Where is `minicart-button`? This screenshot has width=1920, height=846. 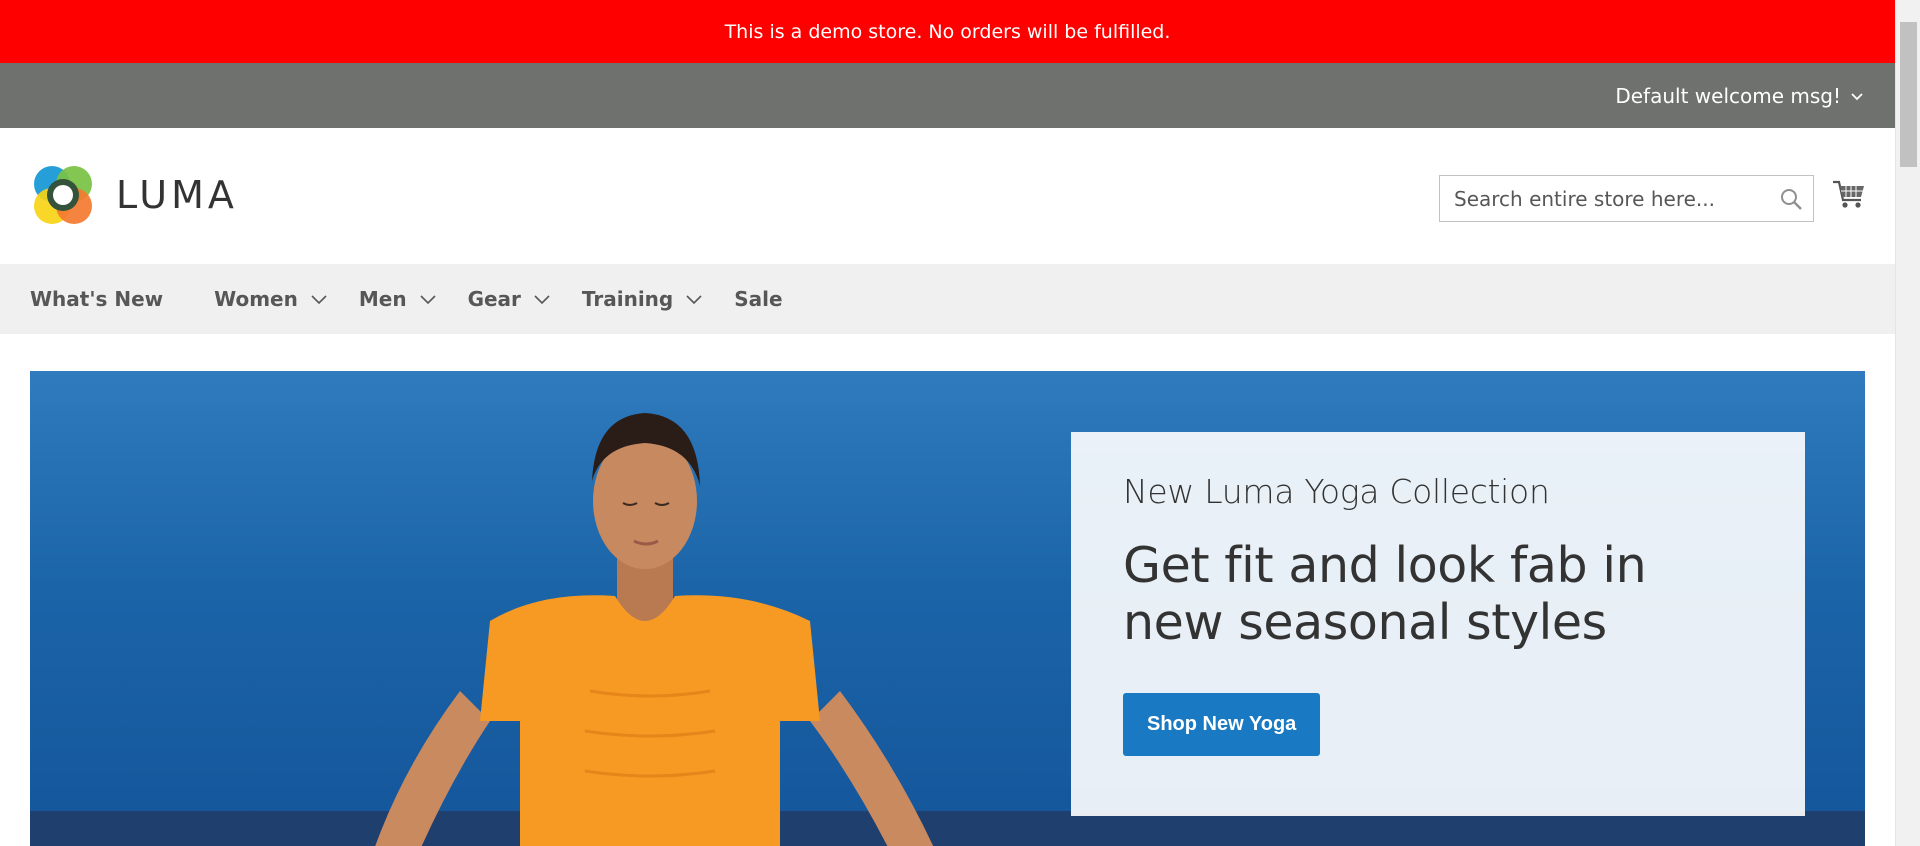 minicart-button is located at coordinates (1849, 194).